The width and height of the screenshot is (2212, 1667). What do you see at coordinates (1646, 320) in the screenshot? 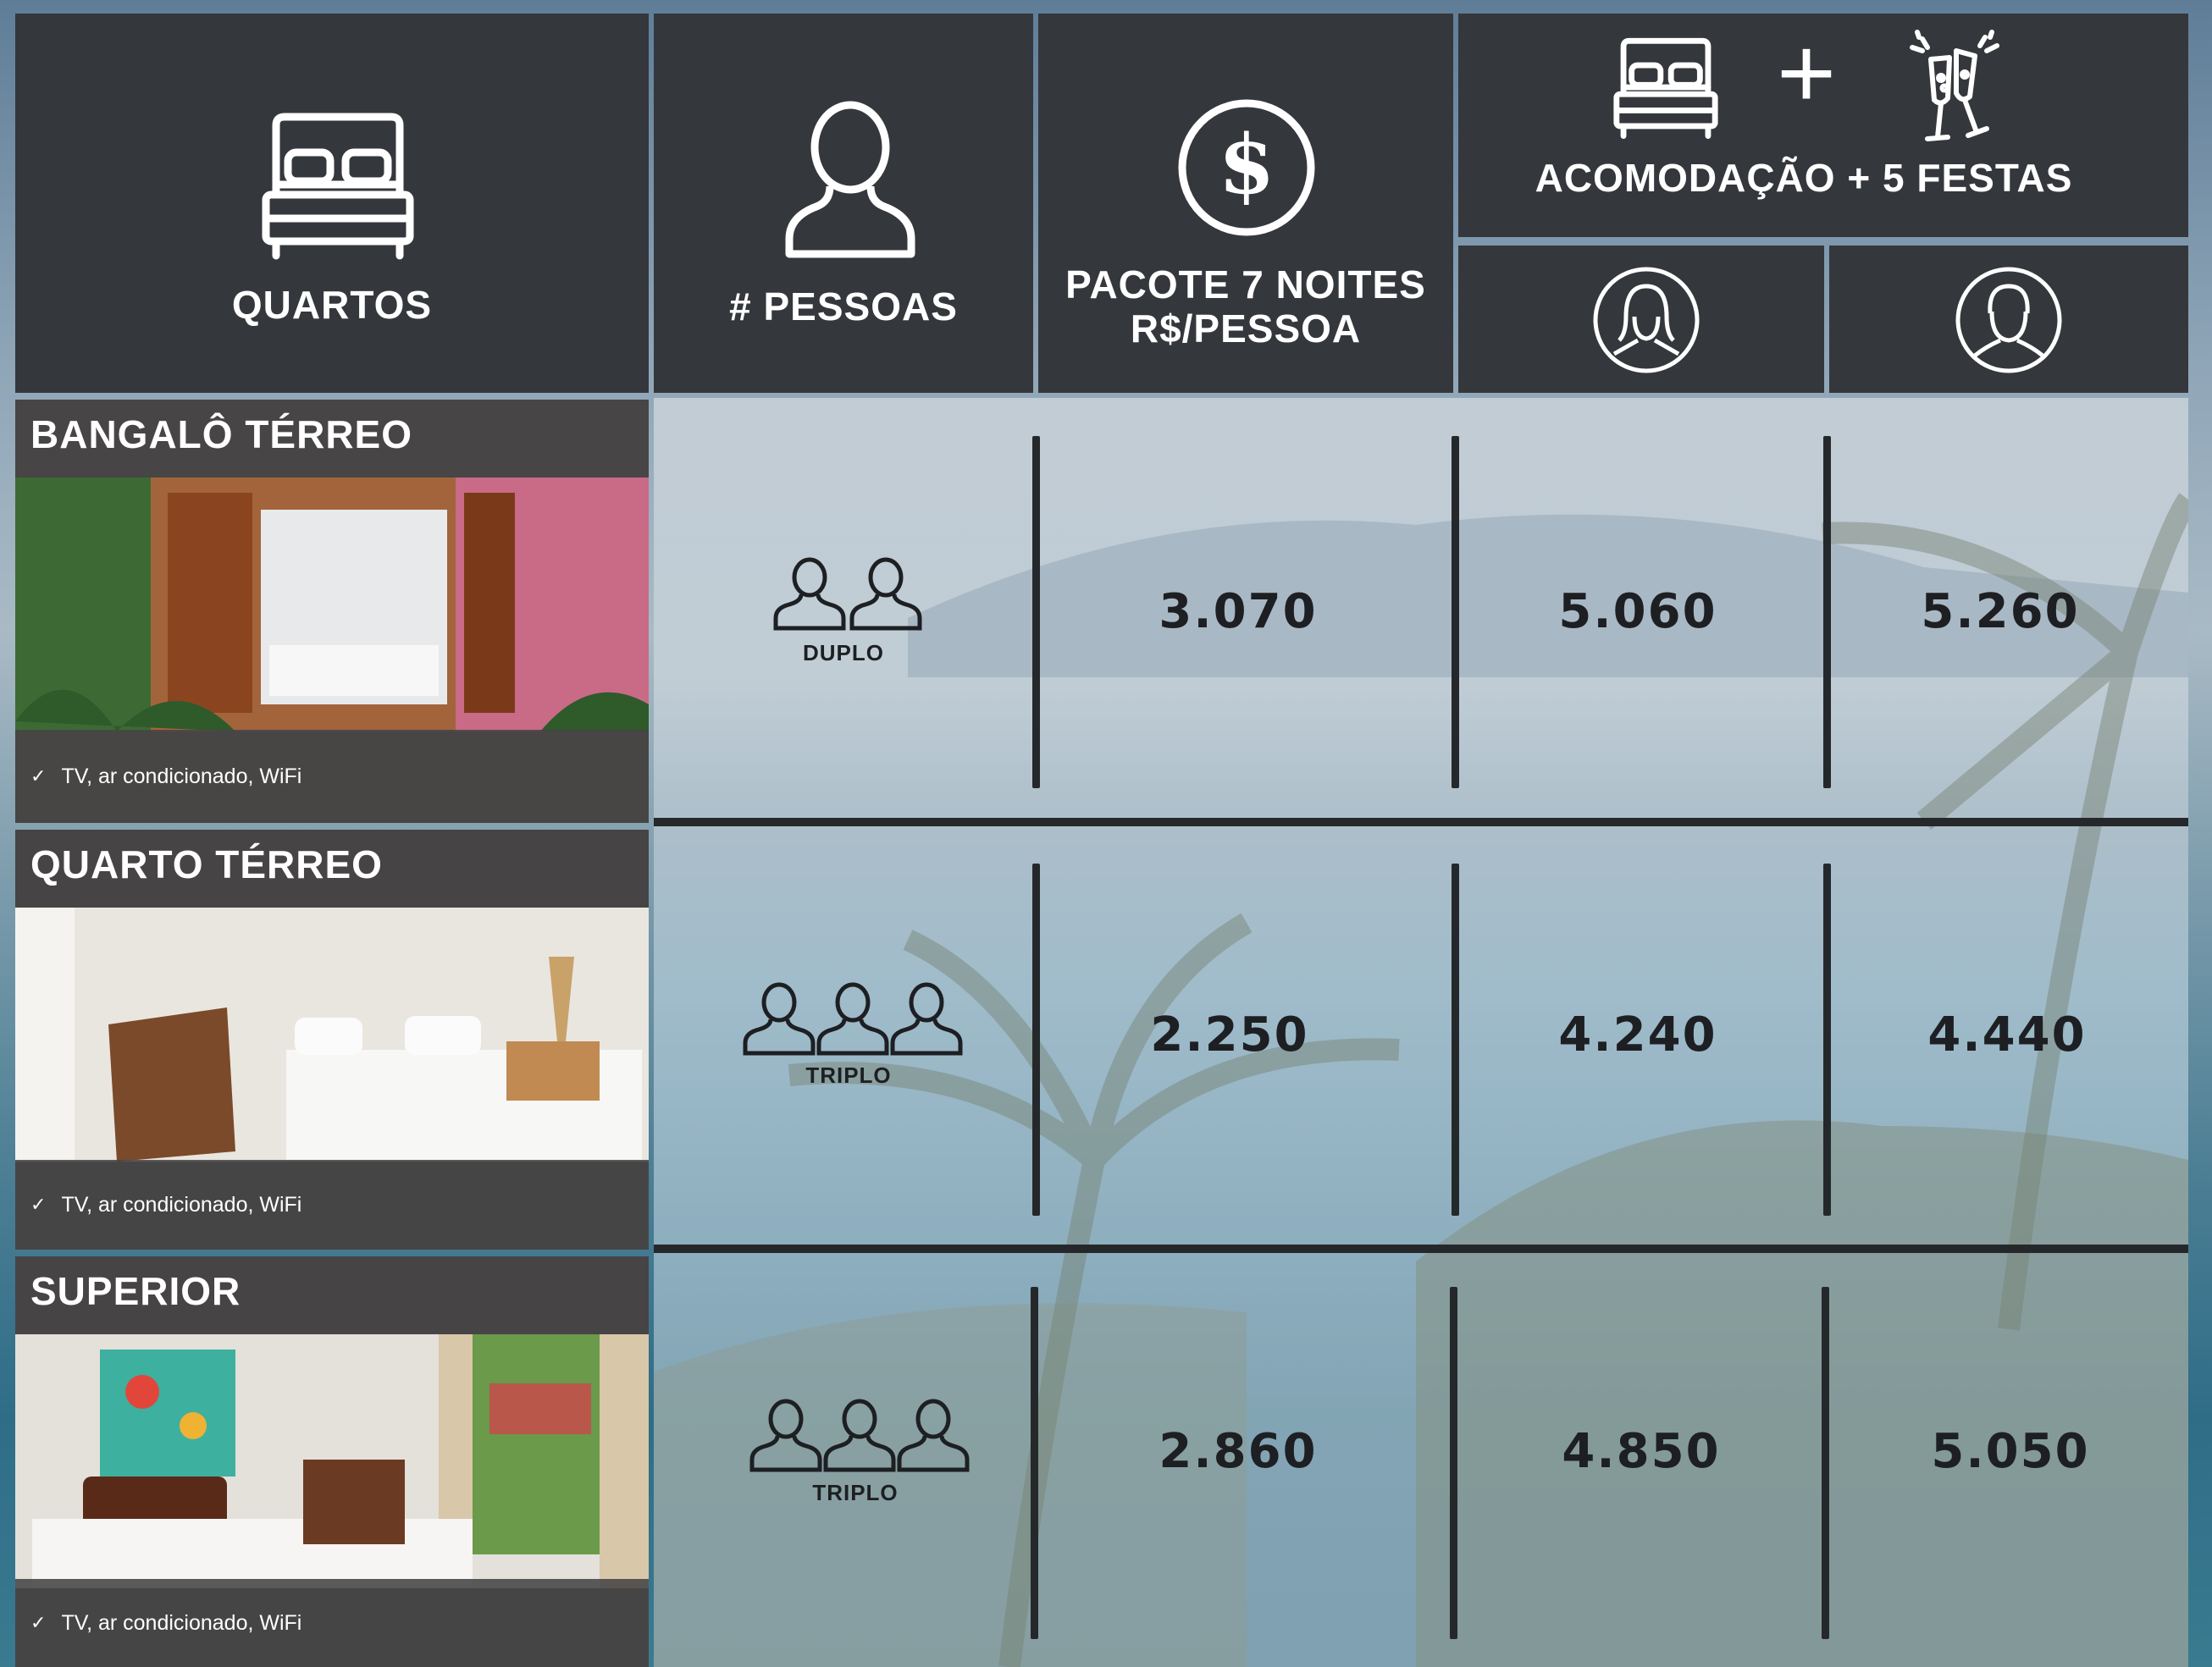
I see `female-avatar-icon` at bounding box center [1646, 320].